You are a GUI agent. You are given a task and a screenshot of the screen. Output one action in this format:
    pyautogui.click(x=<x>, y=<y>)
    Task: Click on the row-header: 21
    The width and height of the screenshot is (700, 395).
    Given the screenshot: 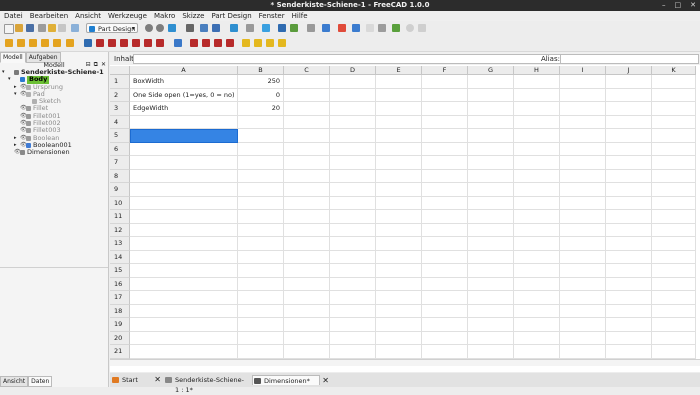 What is the action you would take?
    pyautogui.click(x=120, y=352)
    